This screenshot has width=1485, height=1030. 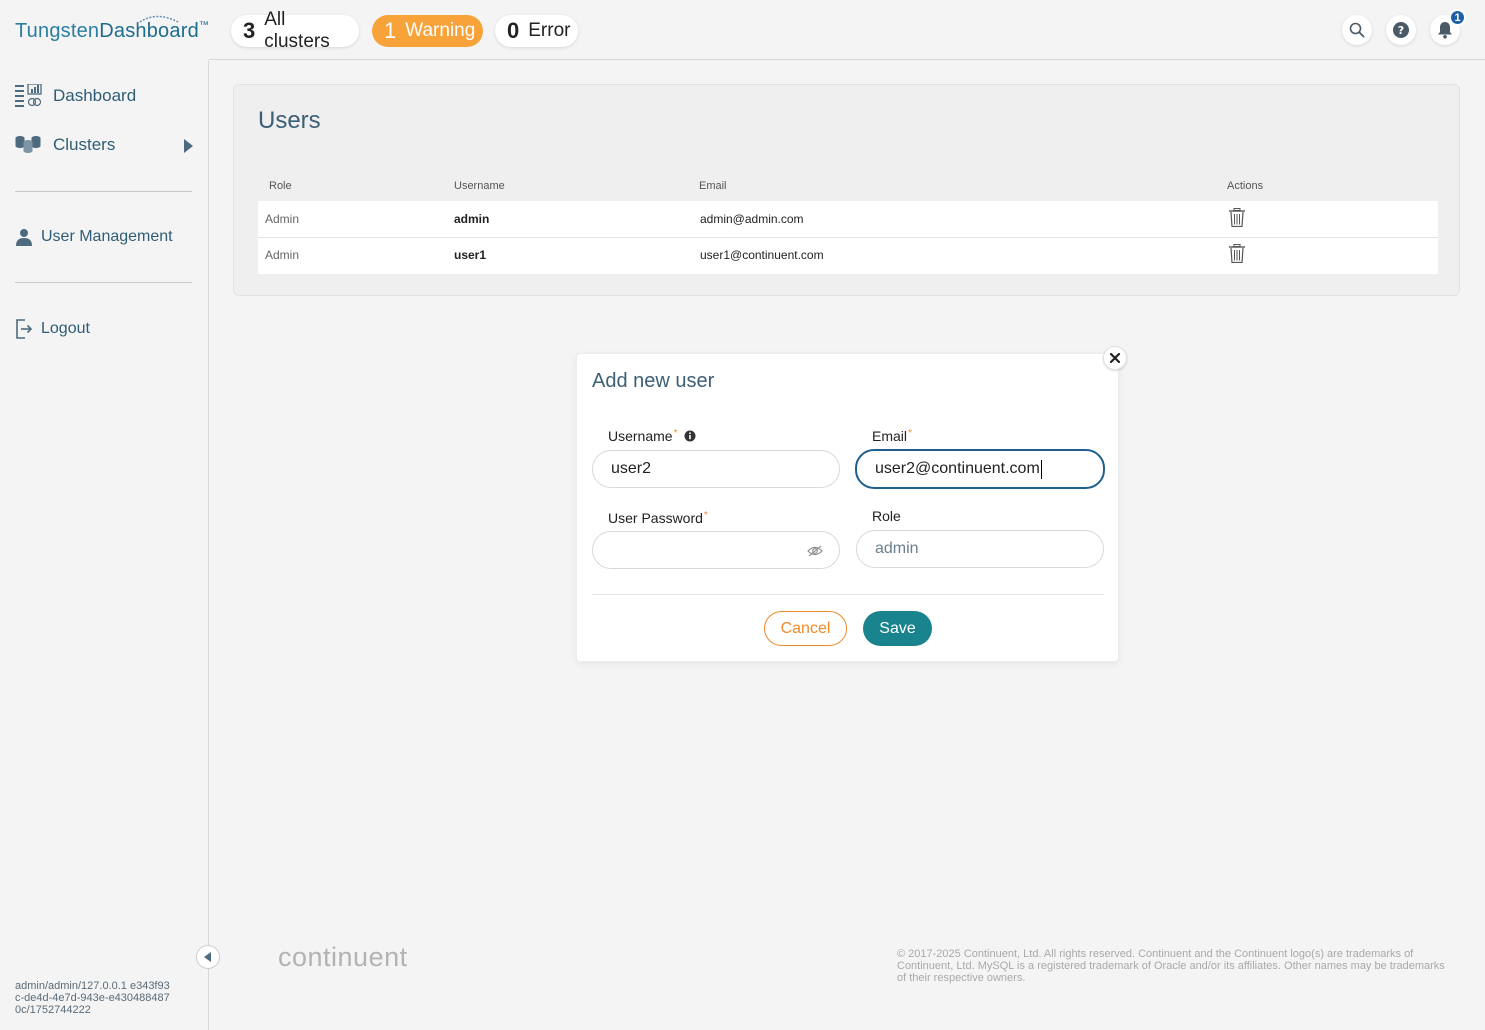 I want to click on password-label-text: User Password, so click(x=655, y=518).